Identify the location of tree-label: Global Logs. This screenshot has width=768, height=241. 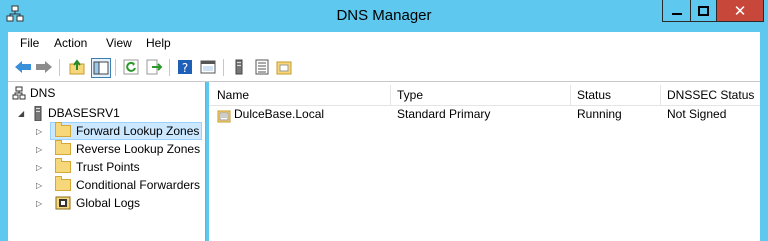
(108, 203).